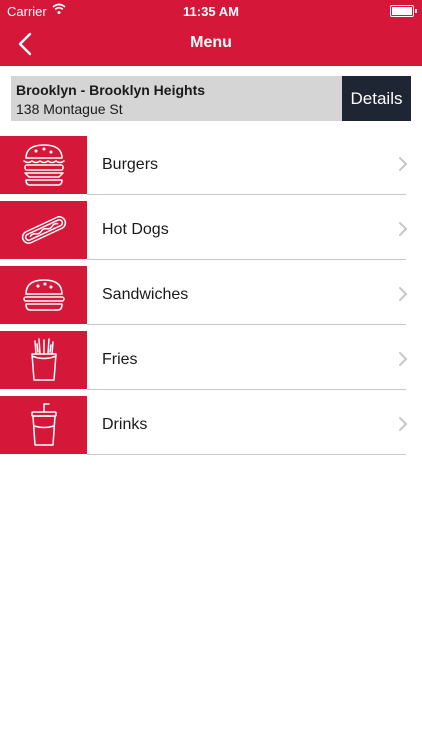 The width and height of the screenshot is (422, 750). I want to click on menu-item-drinks: Drinks, so click(211, 428).